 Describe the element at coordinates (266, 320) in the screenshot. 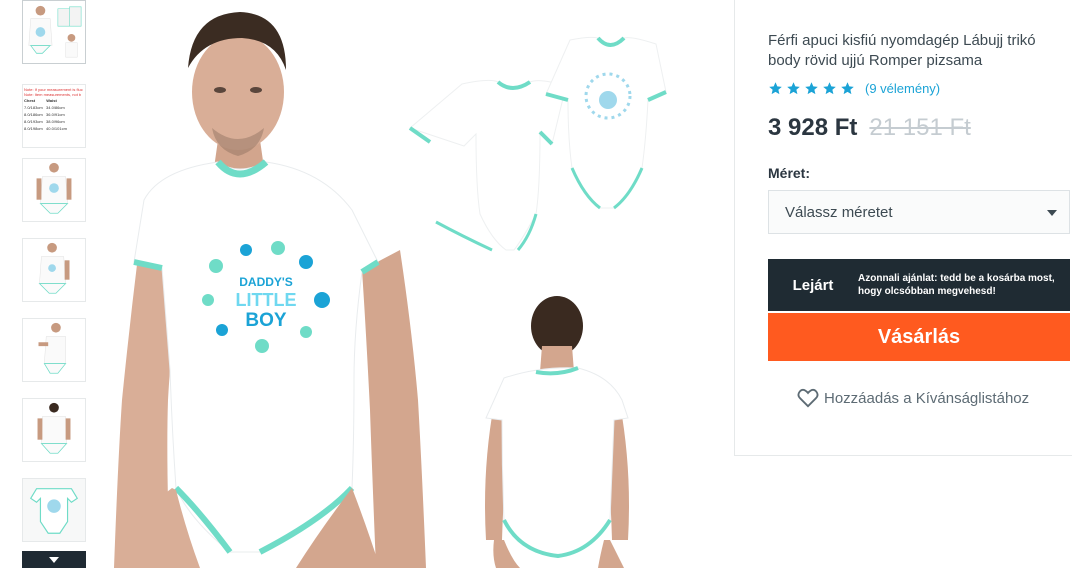

I see `print-line-3: BOY` at that location.